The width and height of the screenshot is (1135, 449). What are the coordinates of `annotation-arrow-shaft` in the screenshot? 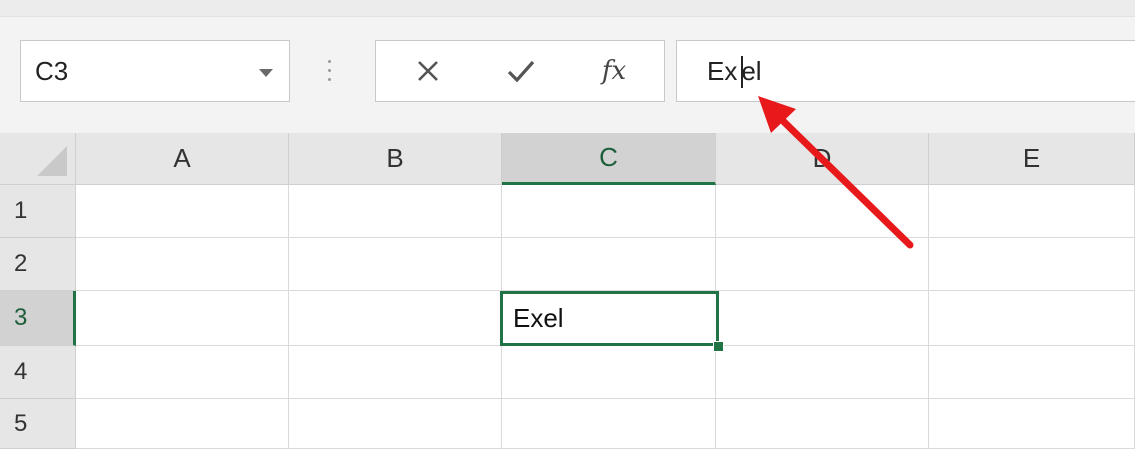 It's located at (844, 180).